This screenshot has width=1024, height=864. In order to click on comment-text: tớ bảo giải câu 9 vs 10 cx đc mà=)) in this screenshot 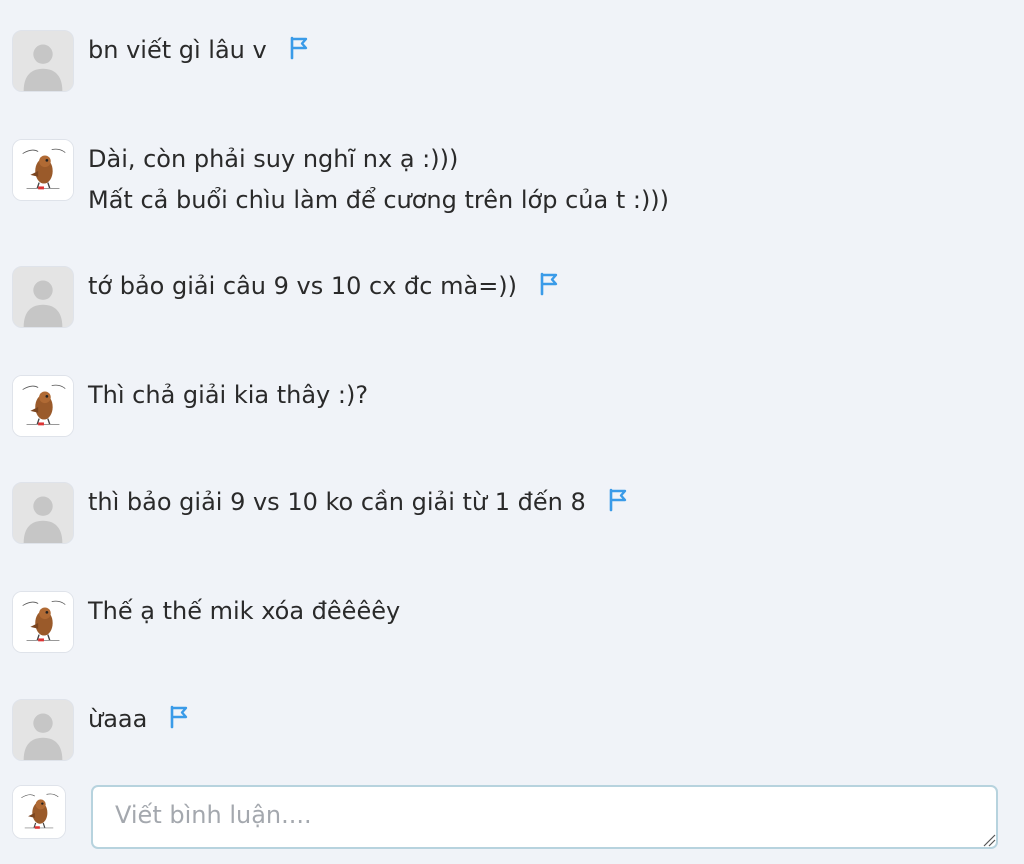, I will do `click(324, 286)`.